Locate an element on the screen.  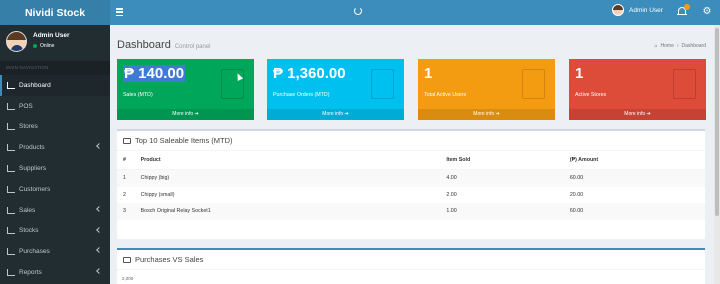
user-panel: Admin User Online is located at coordinates (55, 43).